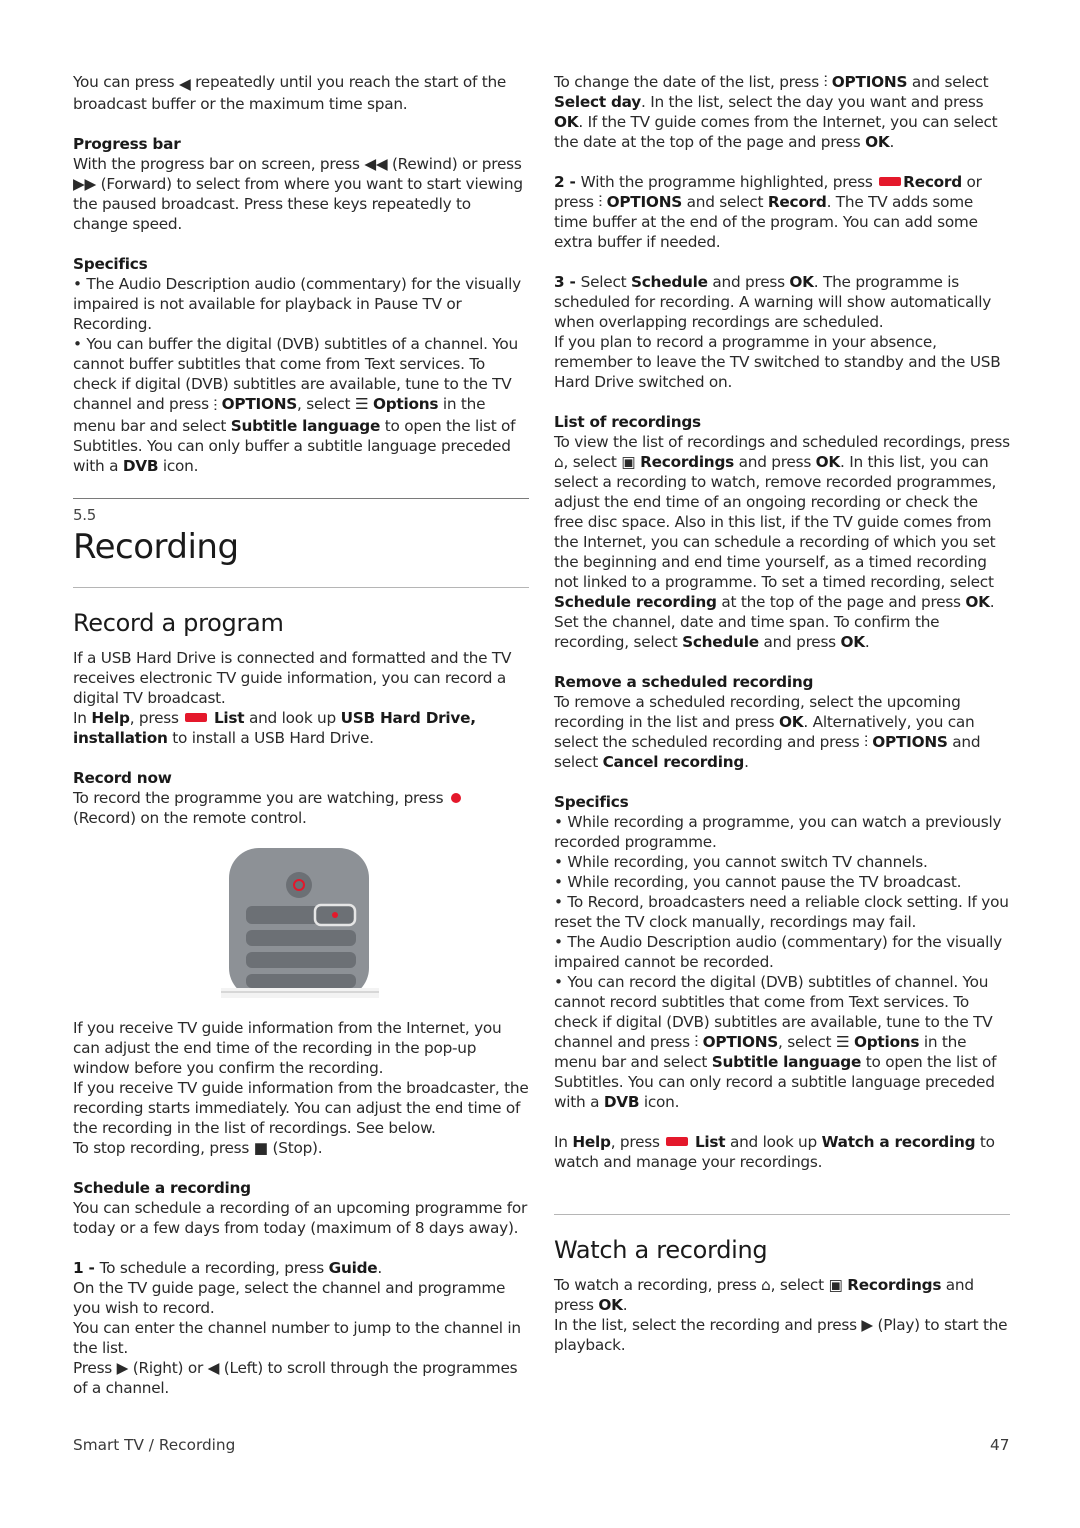 This screenshot has height=1528, width=1080. What do you see at coordinates (301, 587) in the screenshot?
I see `title-divider` at bounding box center [301, 587].